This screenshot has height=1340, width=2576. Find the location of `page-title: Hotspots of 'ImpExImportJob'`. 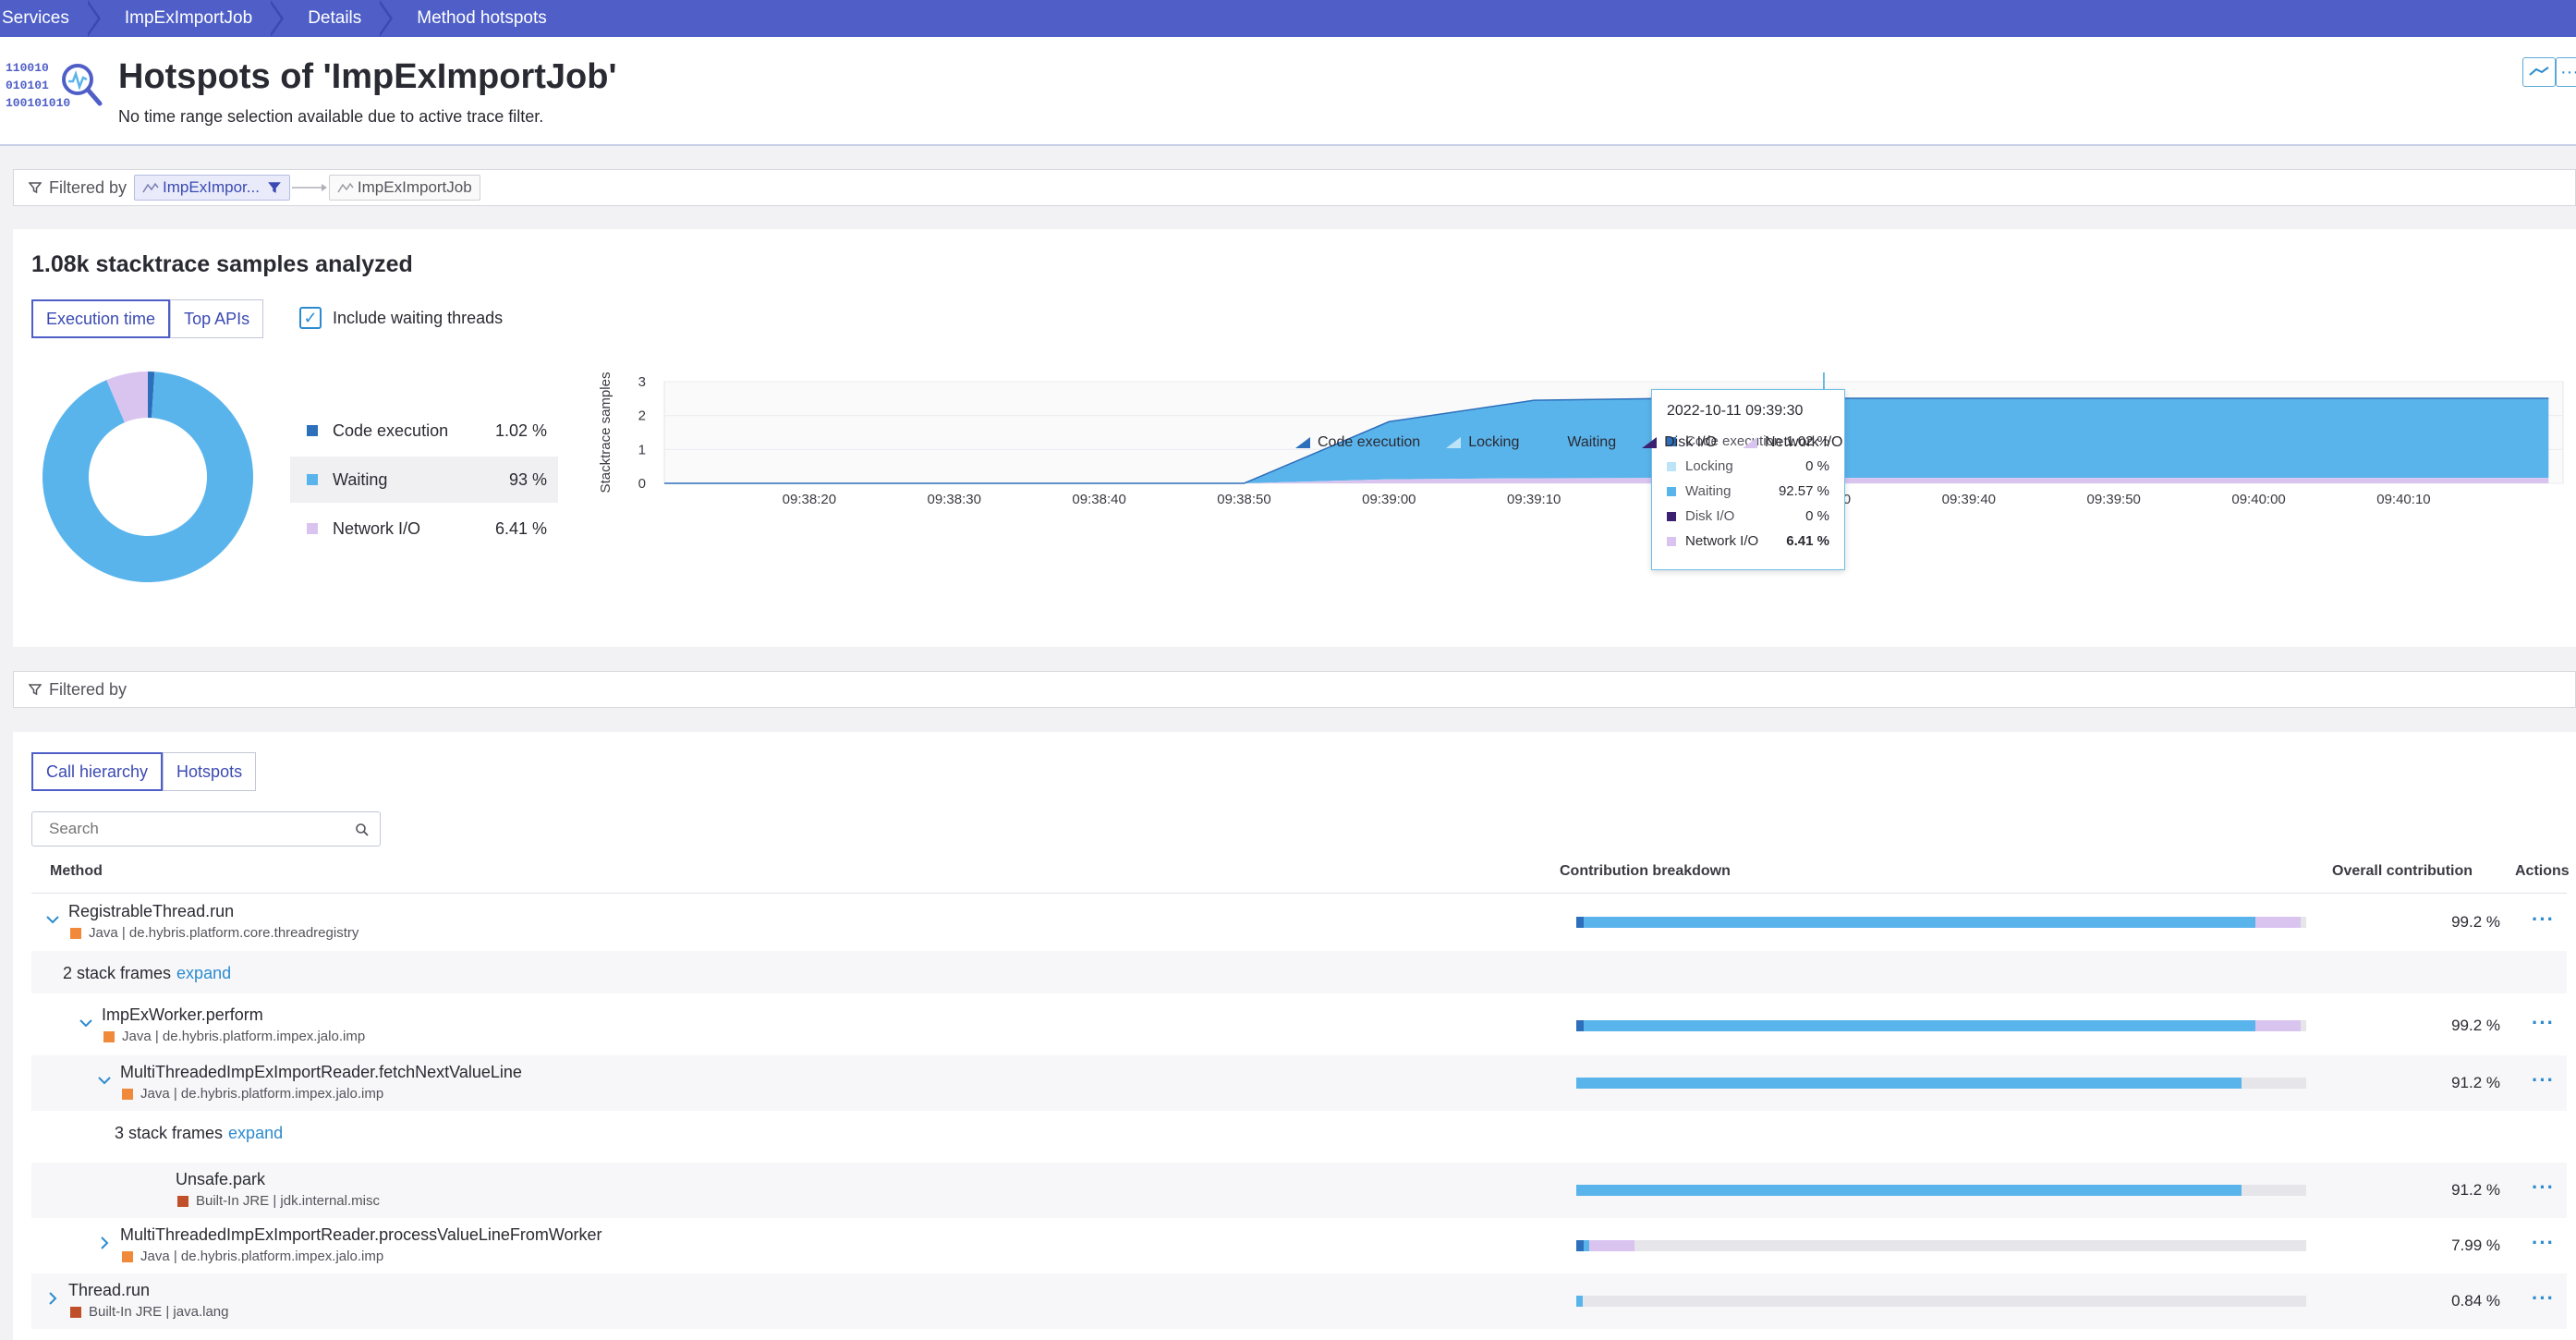

page-title: Hotspots of 'ImpExImportJob' is located at coordinates (367, 76).